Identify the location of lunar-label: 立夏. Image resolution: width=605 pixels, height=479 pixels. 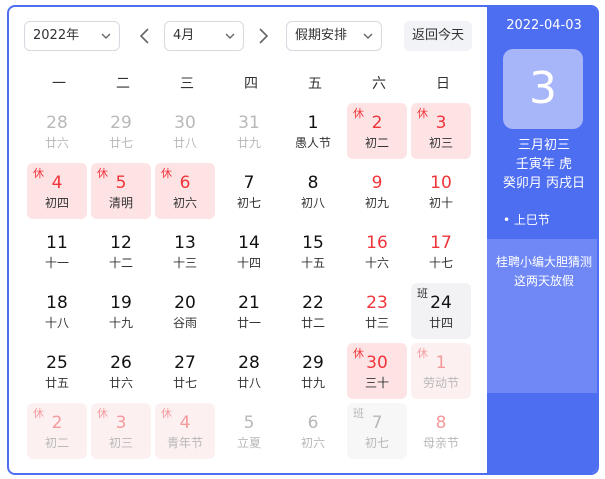
(248, 443).